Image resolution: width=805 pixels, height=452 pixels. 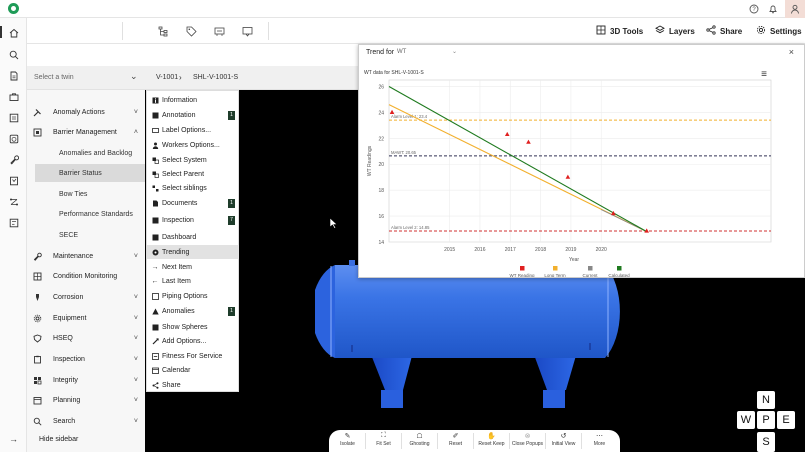 What do you see at coordinates (13, 439) in the screenshot?
I see `arrow-right-icon: →` at bounding box center [13, 439].